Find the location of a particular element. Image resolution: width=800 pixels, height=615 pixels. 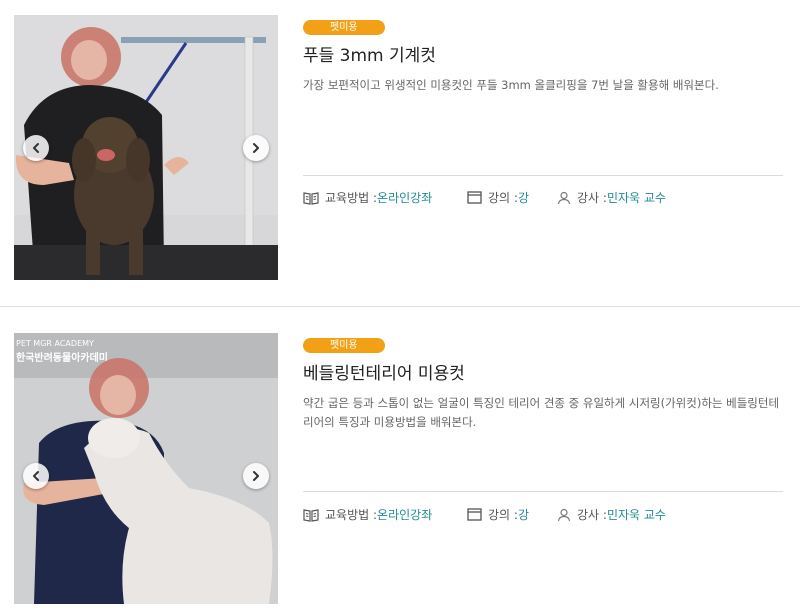

course-image: PET MGR ACADEMY 한국반려동물아카데미 is located at coordinates (146, 468).